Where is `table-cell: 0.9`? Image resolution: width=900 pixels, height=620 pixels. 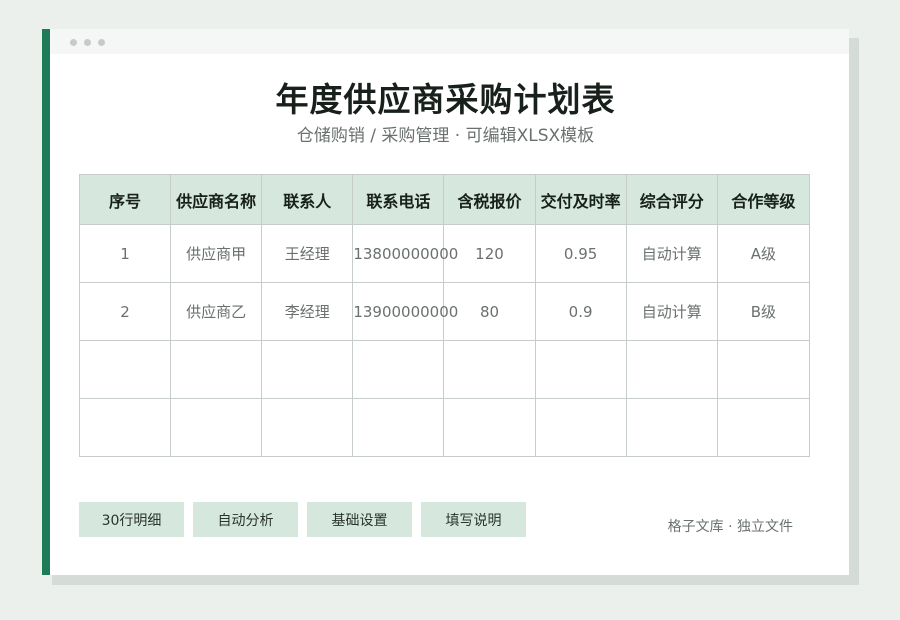 table-cell: 0.9 is located at coordinates (580, 311).